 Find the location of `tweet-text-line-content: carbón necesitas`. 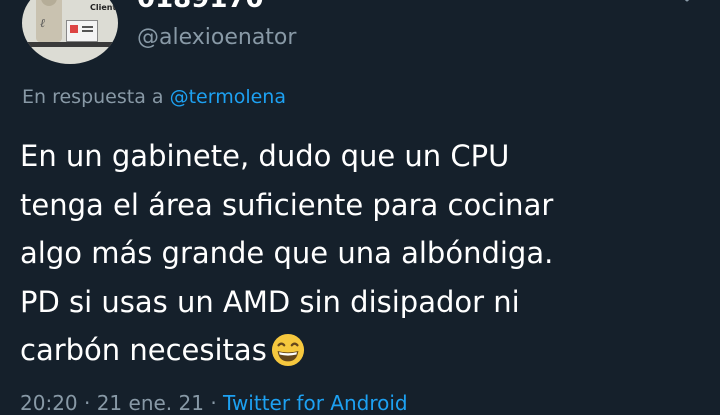

tweet-text-line-content: carbón necesitas is located at coordinates (143, 350).